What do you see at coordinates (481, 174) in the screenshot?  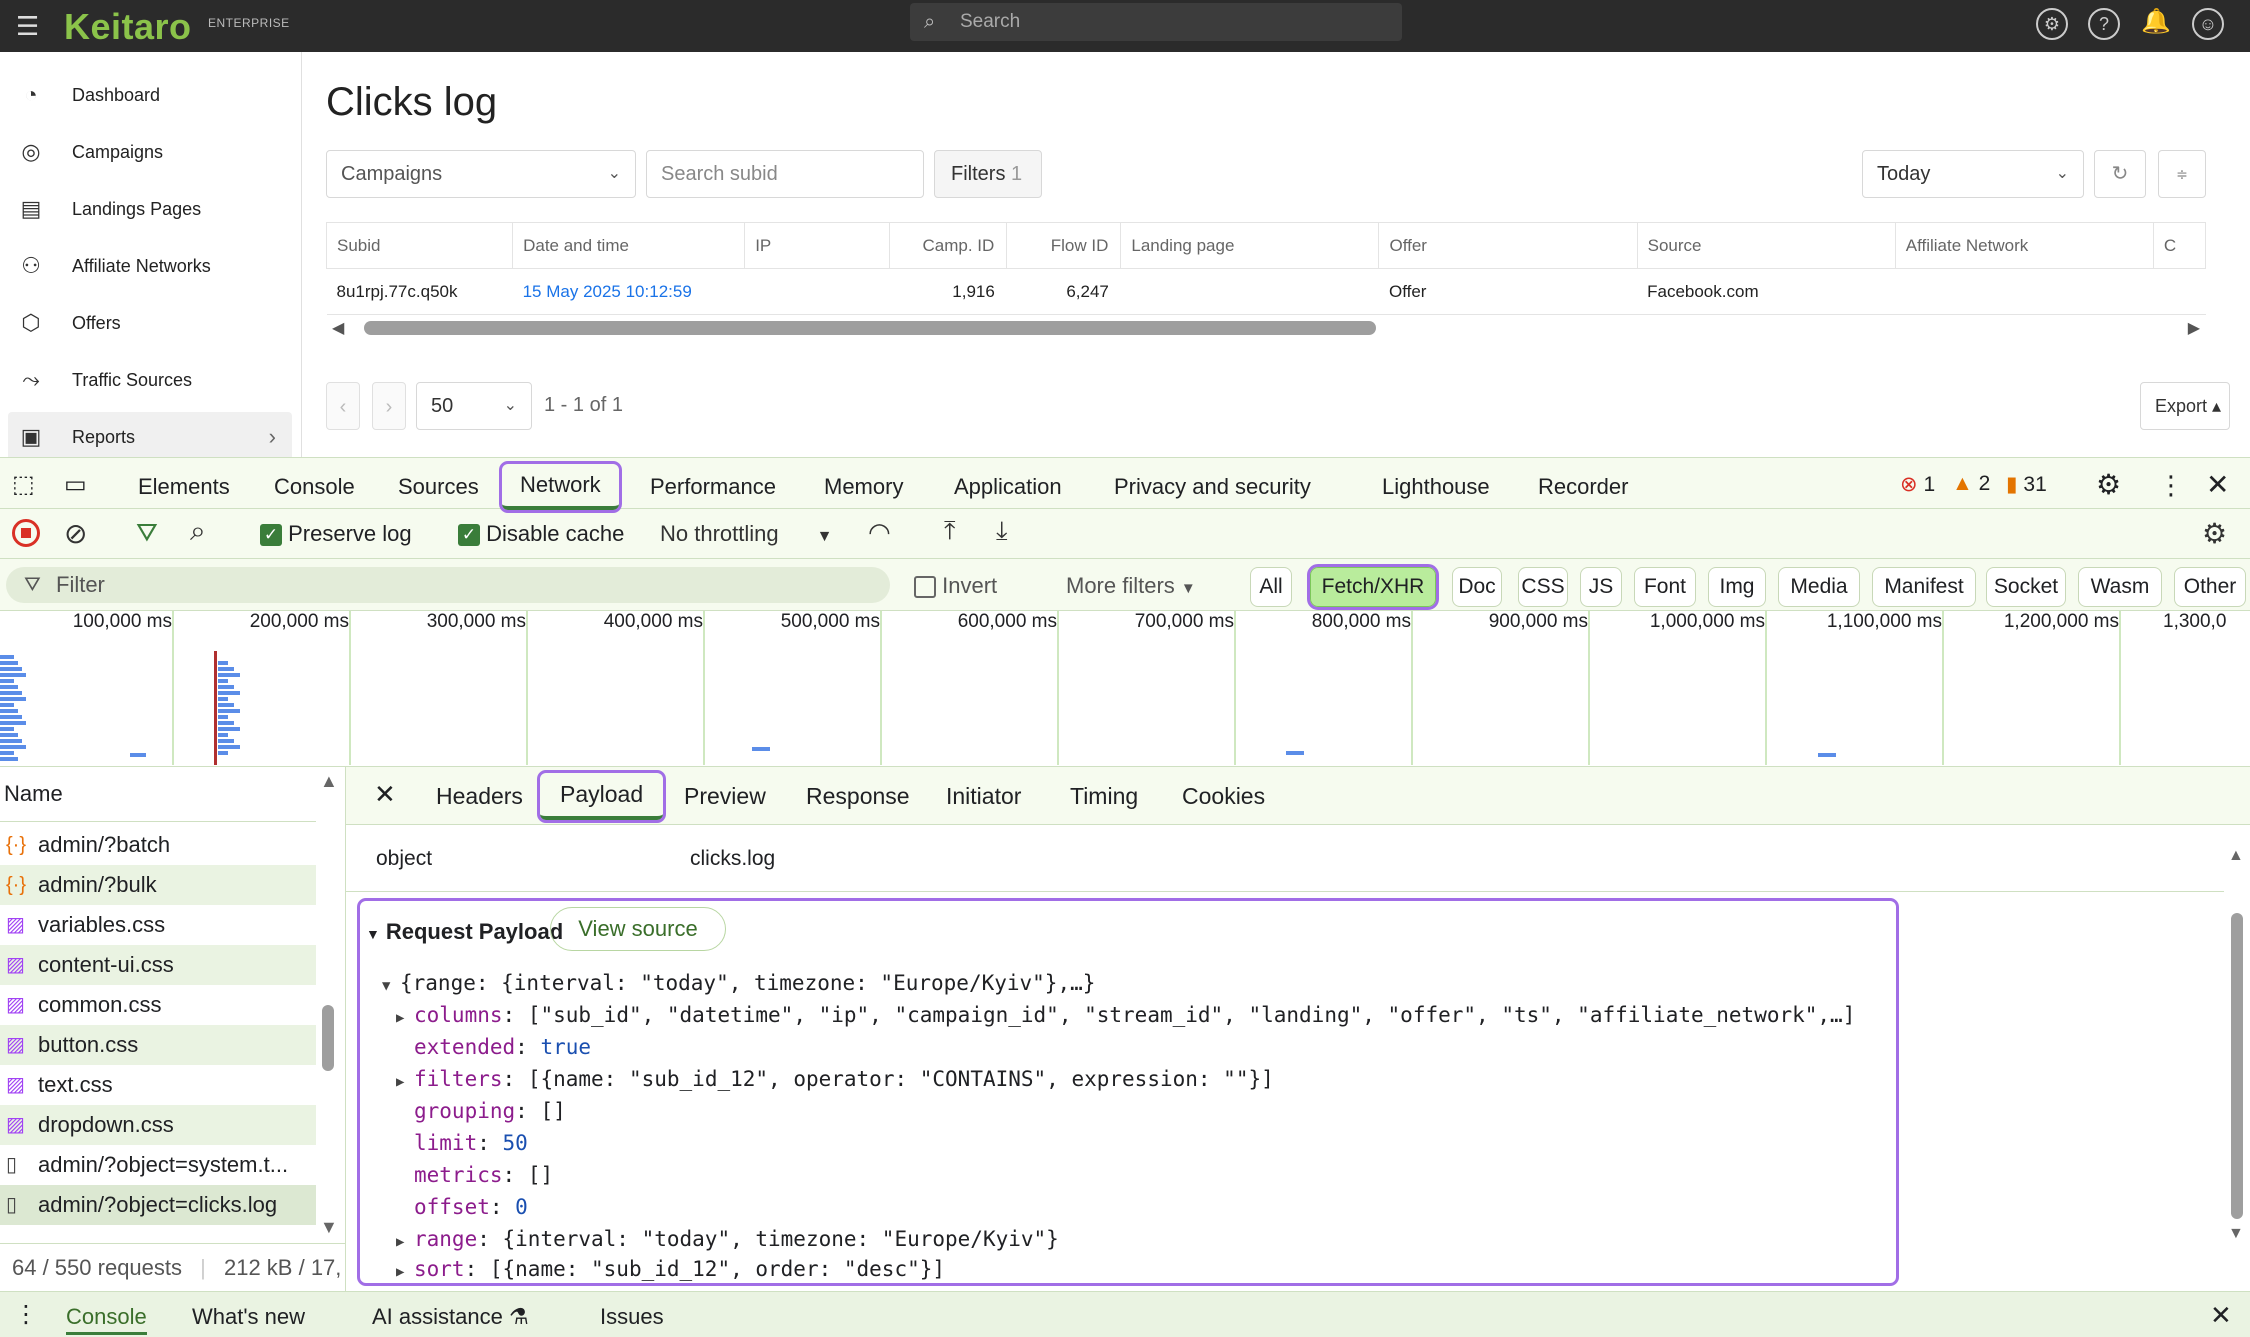 I see `campaigns-select: Campaigns ⌄` at bounding box center [481, 174].